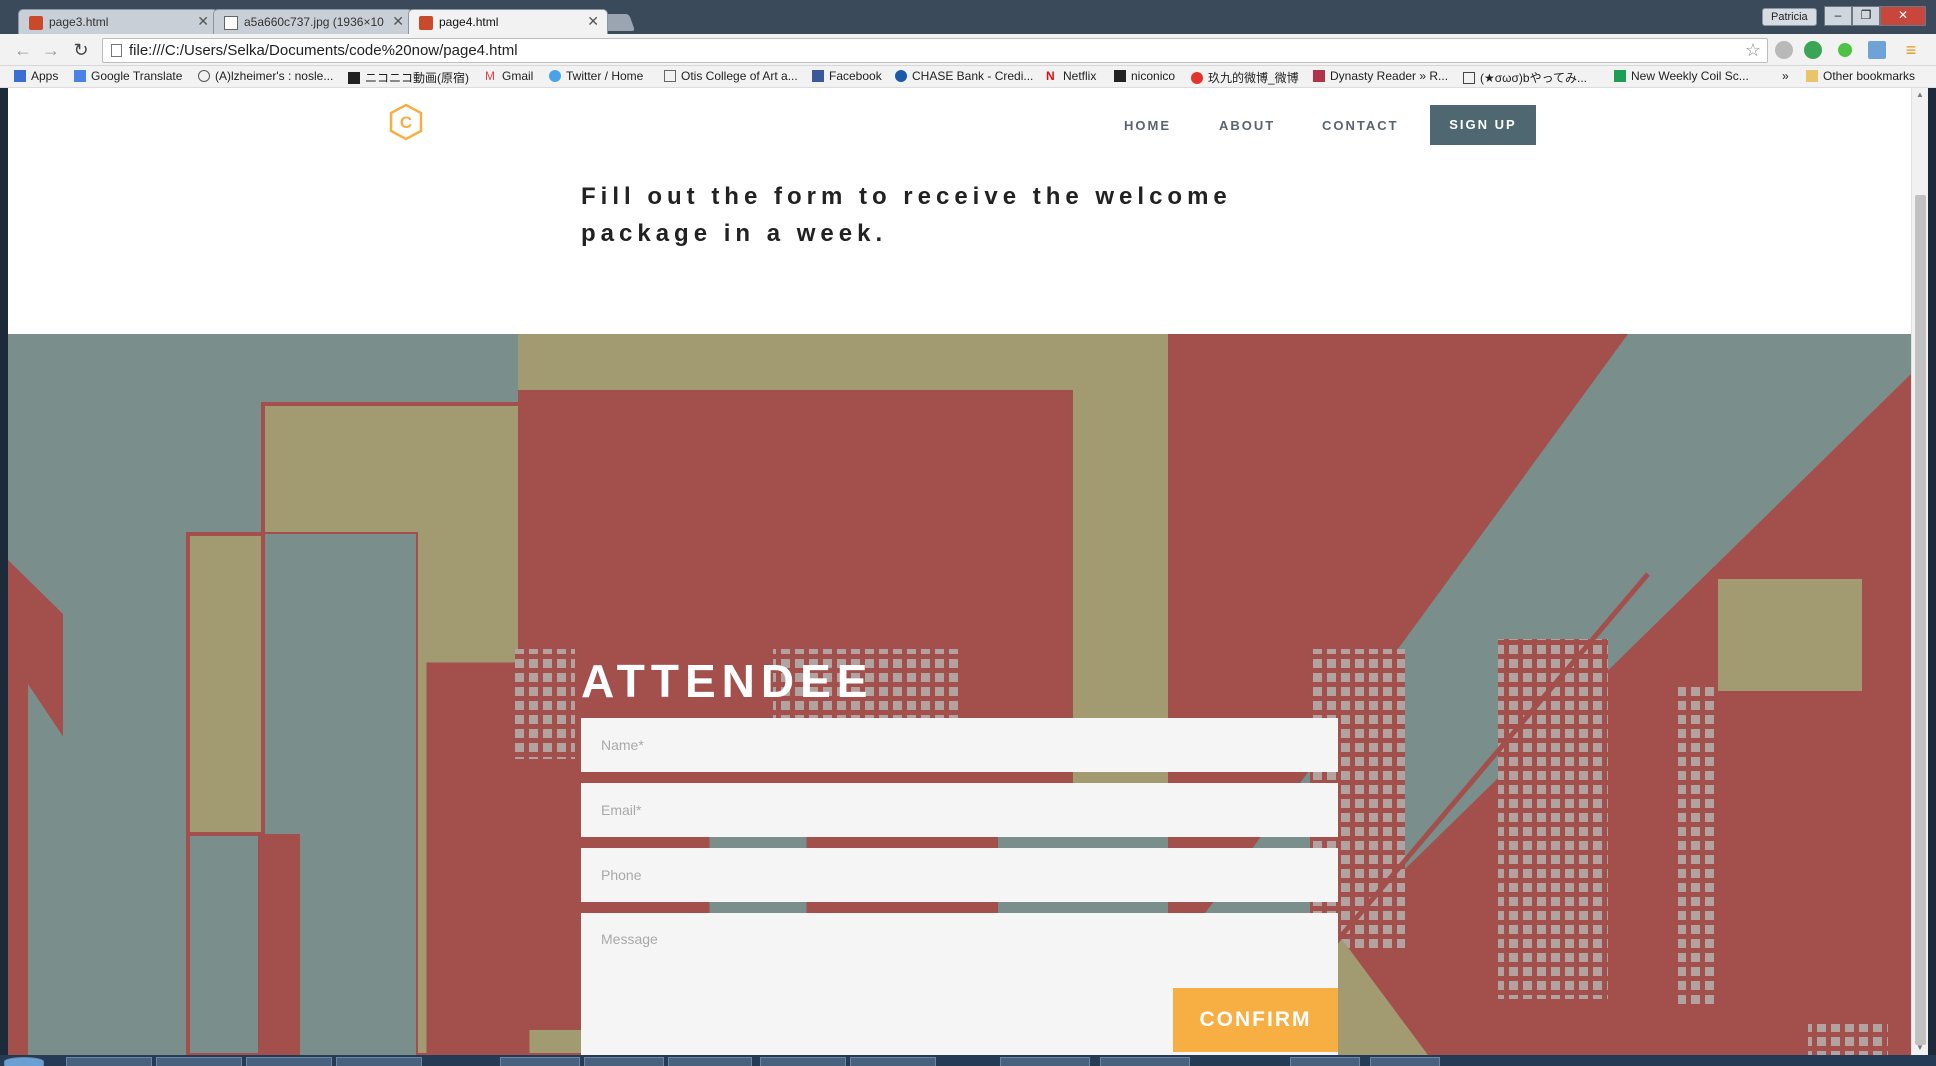  I want to click on restore-button: ❐, so click(1866, 16).